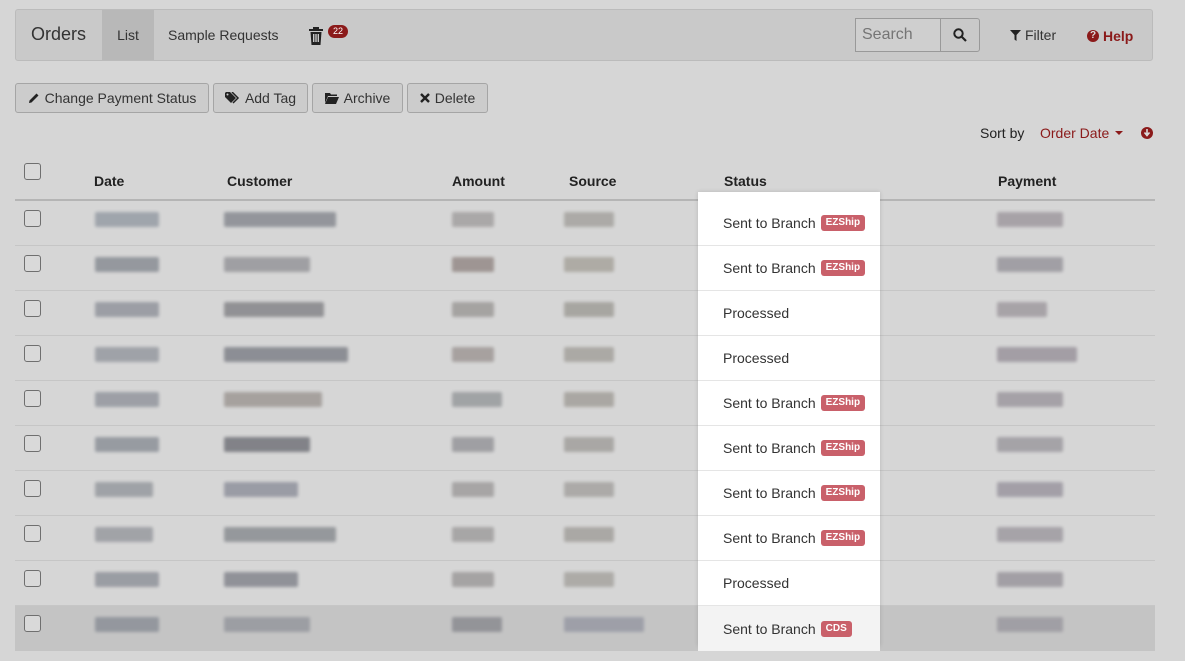  I want to click on trash-count-badge: 22, so click(338, 31).